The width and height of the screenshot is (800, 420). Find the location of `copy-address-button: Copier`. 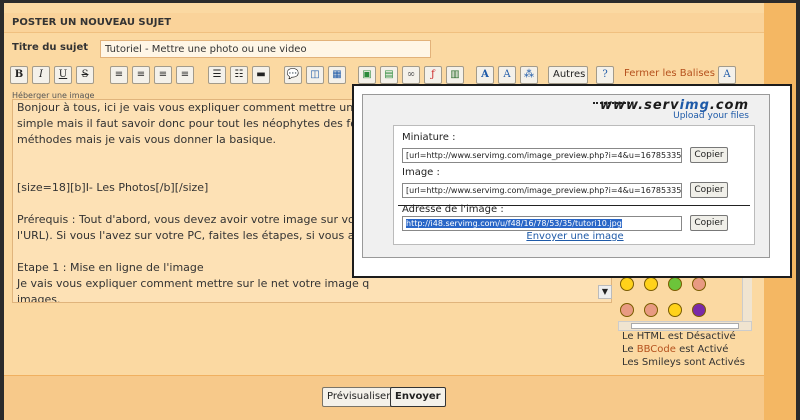

copy-address-button: Copier is located at coordinates (709, 223).